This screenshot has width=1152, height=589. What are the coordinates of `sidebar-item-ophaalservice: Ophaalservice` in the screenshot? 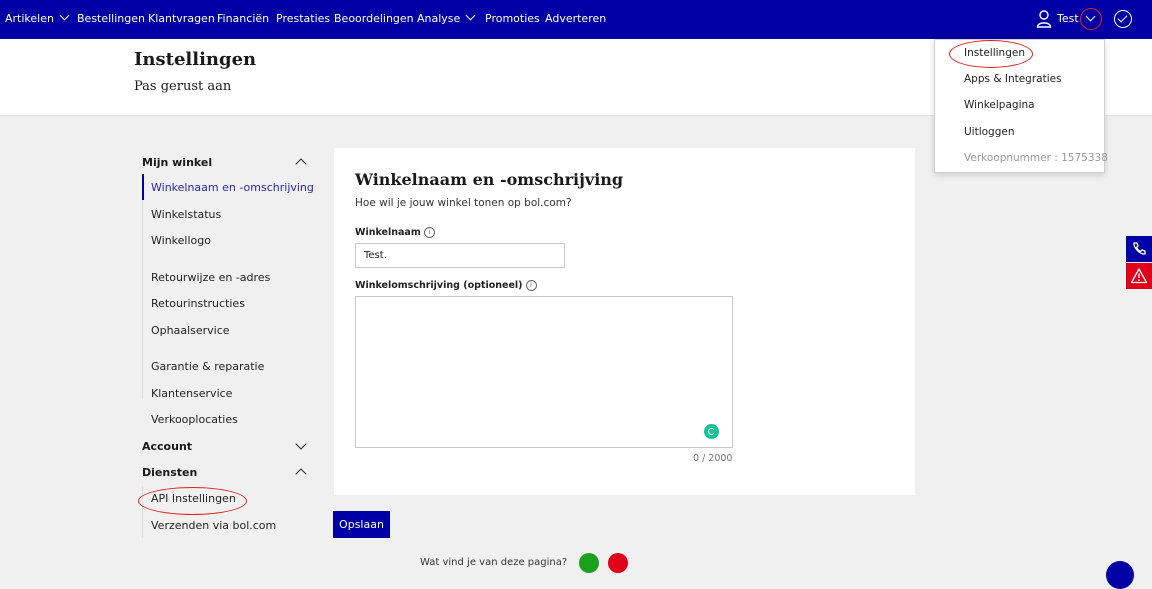 It's located at (190, 330).